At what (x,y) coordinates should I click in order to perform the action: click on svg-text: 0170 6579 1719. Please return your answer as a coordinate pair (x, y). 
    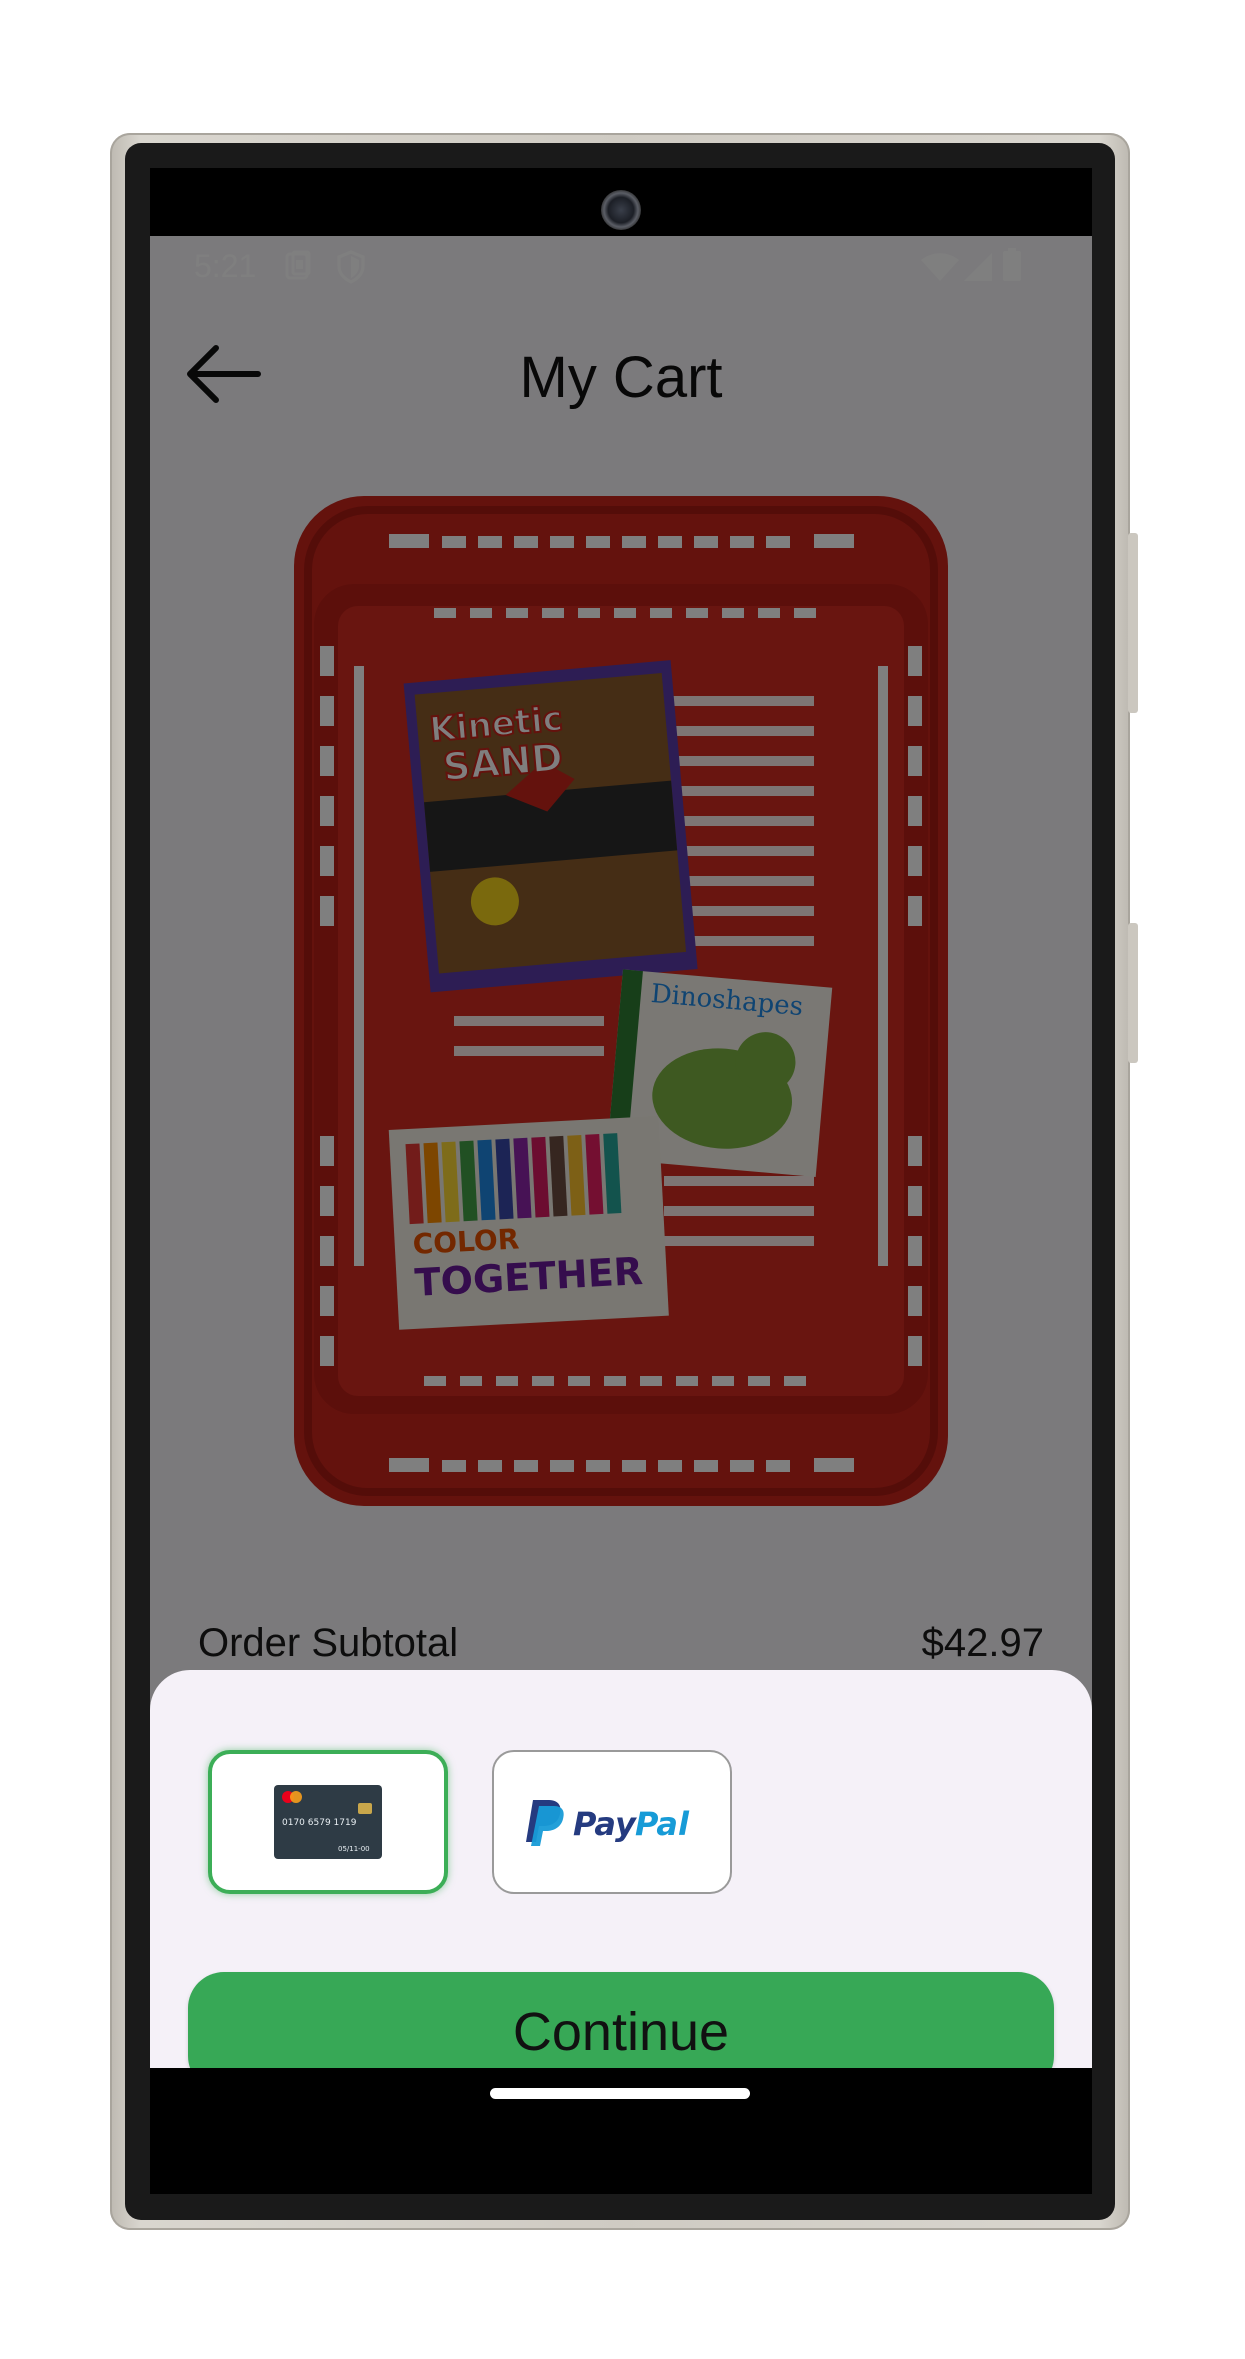
    Looking at the image, I should click on (319, 1823).